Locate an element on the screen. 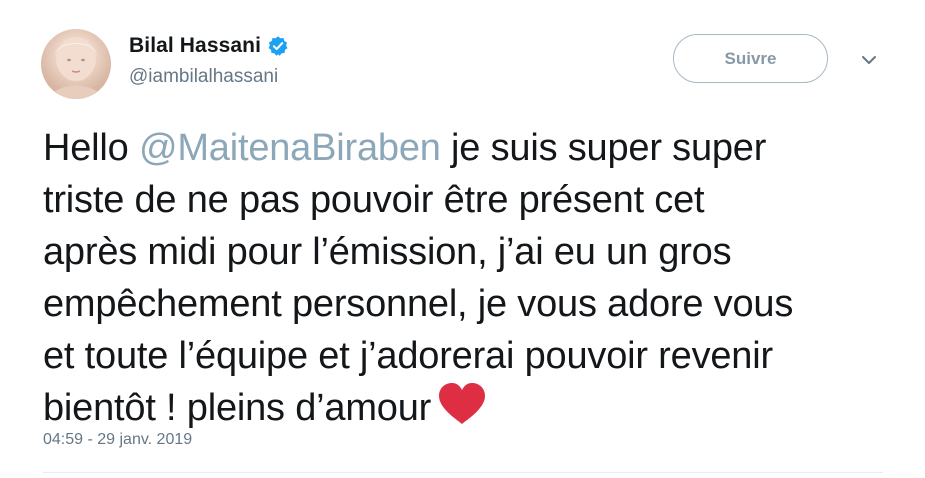  mention-link: @MaitenaBiraben is located at coordinates (290, 148).